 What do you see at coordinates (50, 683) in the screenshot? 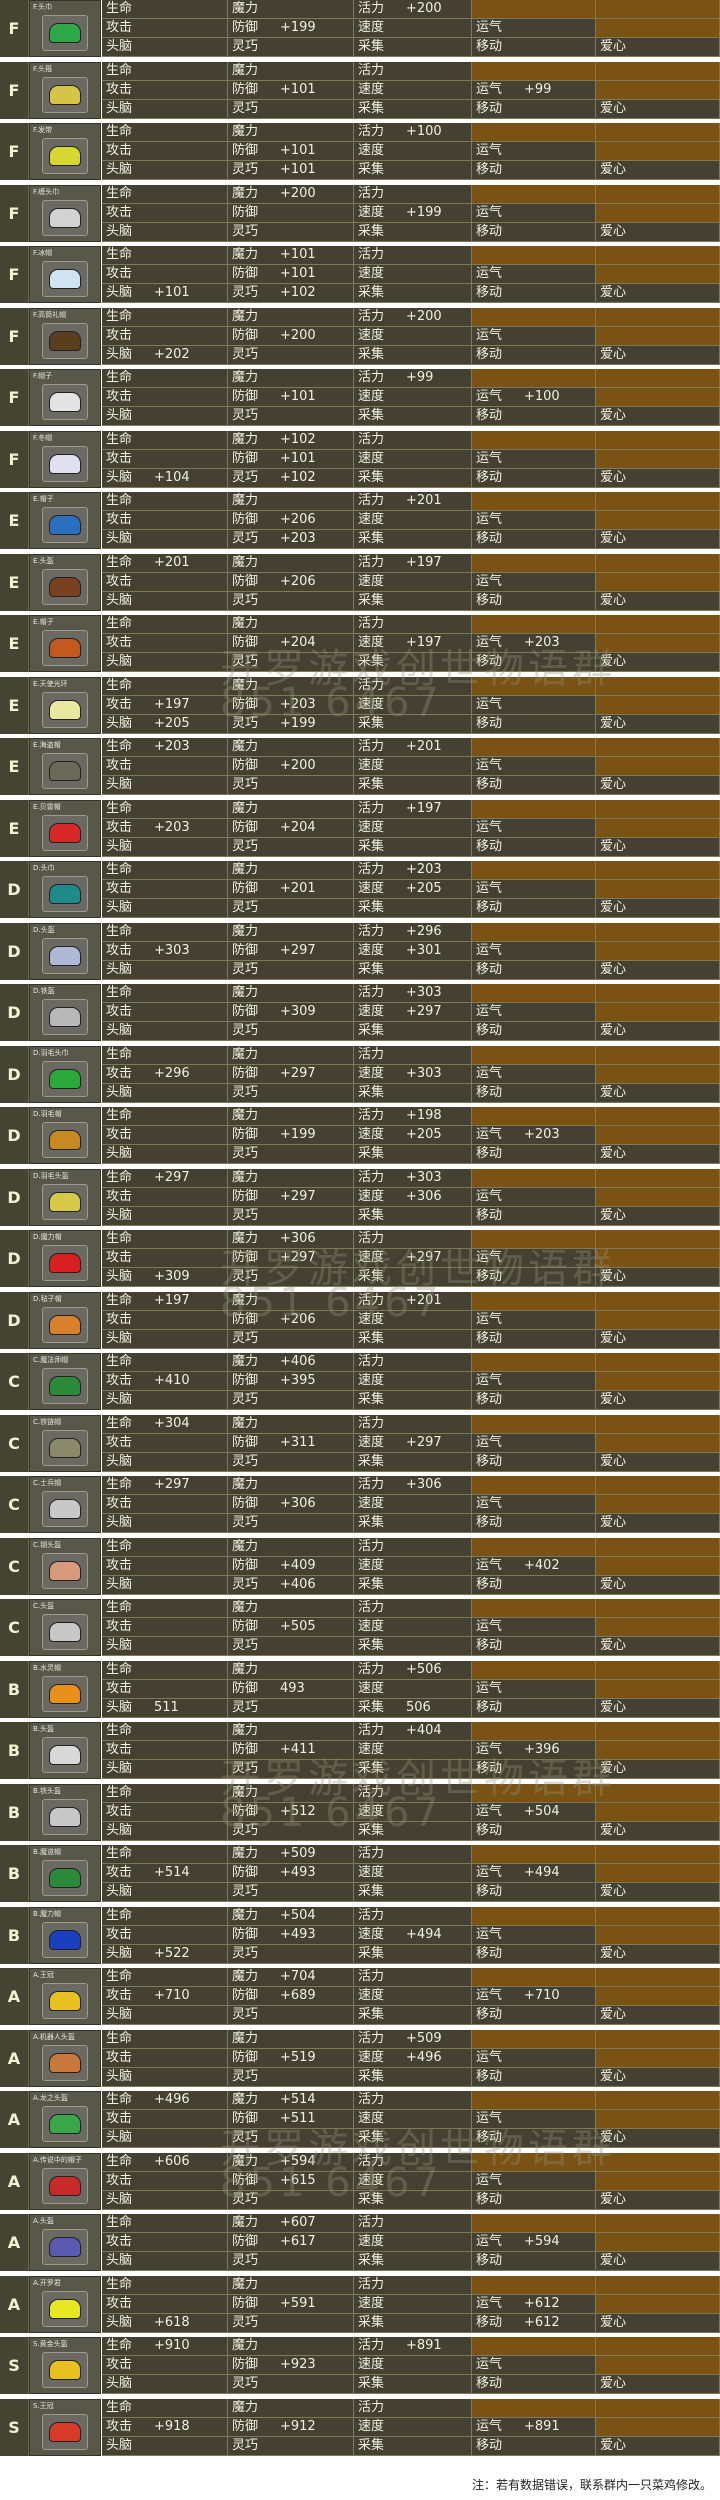
I see `item-name: E.天使光环` at bounding box center [50, 683].